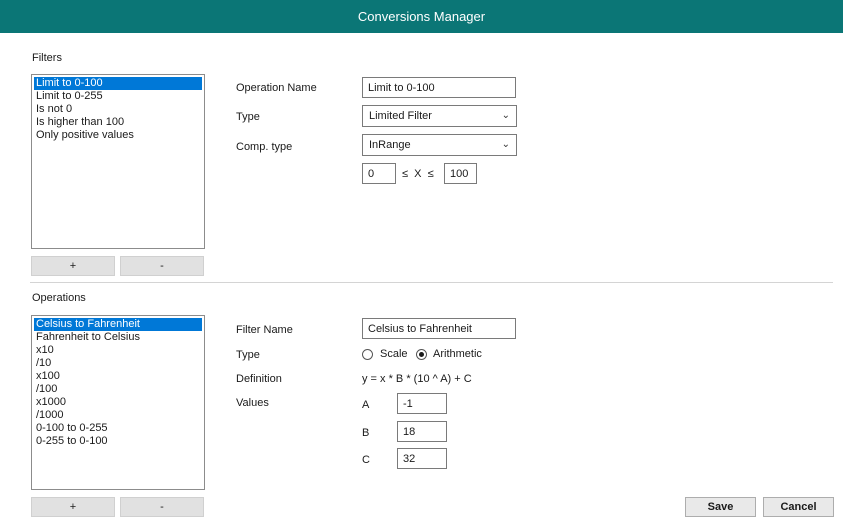 The width and height of the screenshot is (843, 517). I want to click on arithmetic-radio, so click(421, 354).